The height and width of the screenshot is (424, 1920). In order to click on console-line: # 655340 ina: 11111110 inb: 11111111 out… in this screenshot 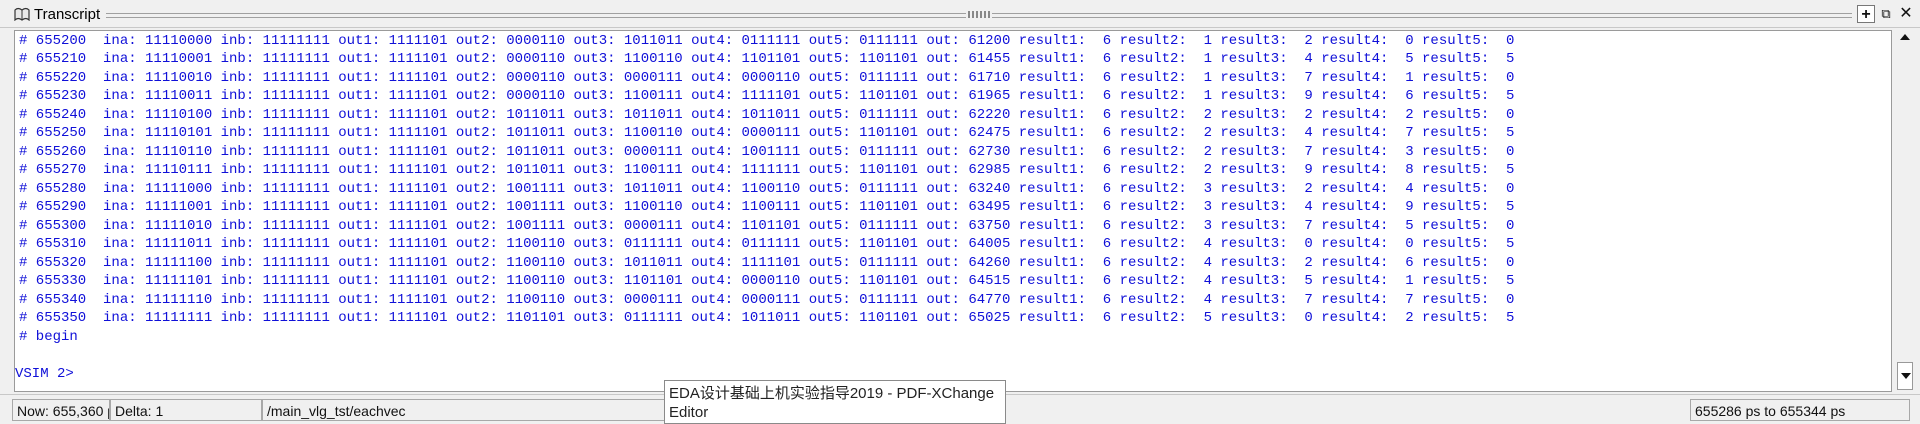, I will do `click(767, 300)`.